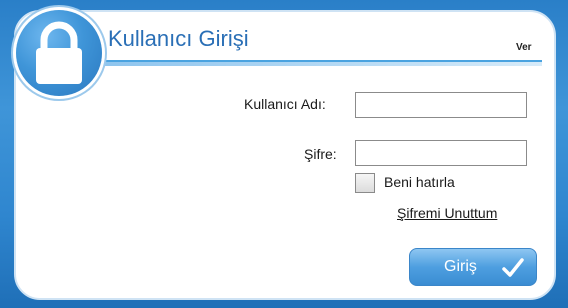 This screenshot has height=308, width=568. What do you see at coordinates (178, 38) in the screenshot?
I see `page-title: Kullanıcı Girişi` at bounding box center [178, 38].